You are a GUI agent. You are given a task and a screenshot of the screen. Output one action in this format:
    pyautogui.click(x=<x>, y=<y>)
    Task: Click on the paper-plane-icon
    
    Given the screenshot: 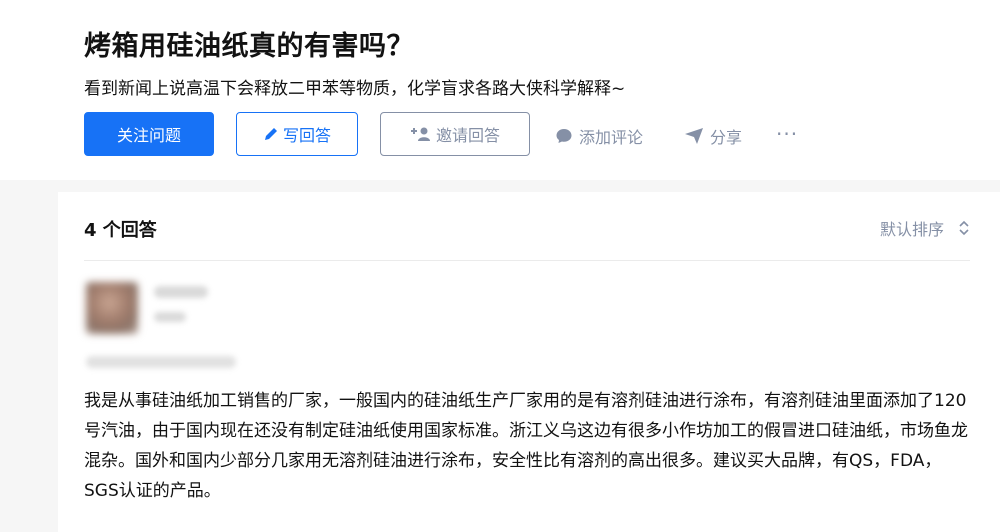 What is the action you would take?
    pyautogui.click(x=694, y=136)
    